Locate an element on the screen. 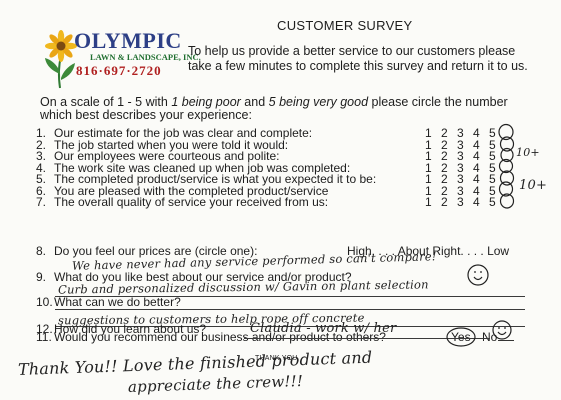  rating-option: 5 is located at coordinates (497, 202).